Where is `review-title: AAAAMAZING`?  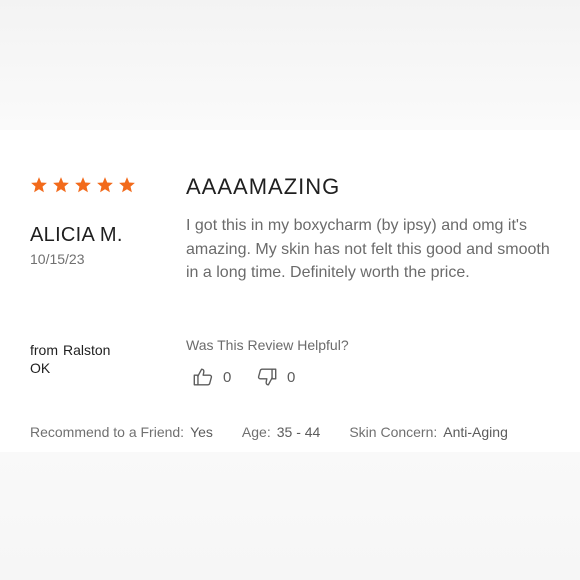
review-title: AAAAMAZING is located at coordinates (263, 186).